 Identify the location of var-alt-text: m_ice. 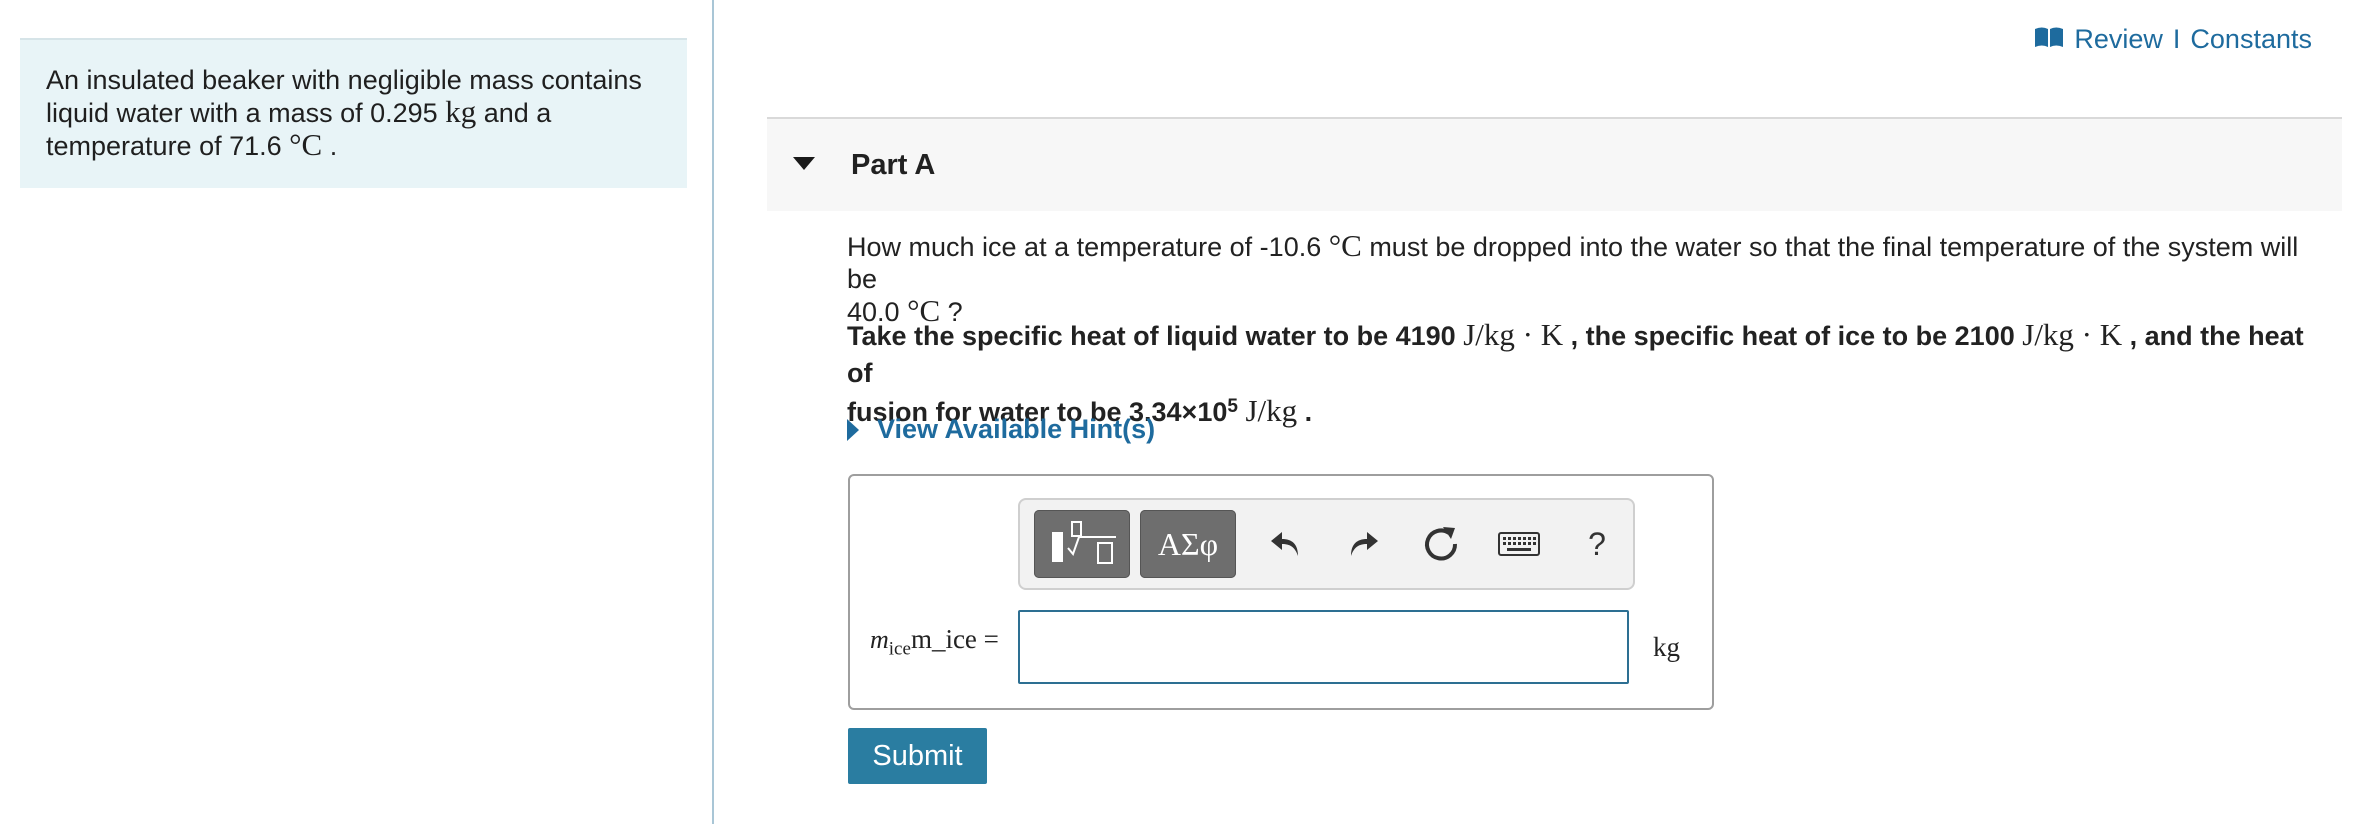
(943, 639).